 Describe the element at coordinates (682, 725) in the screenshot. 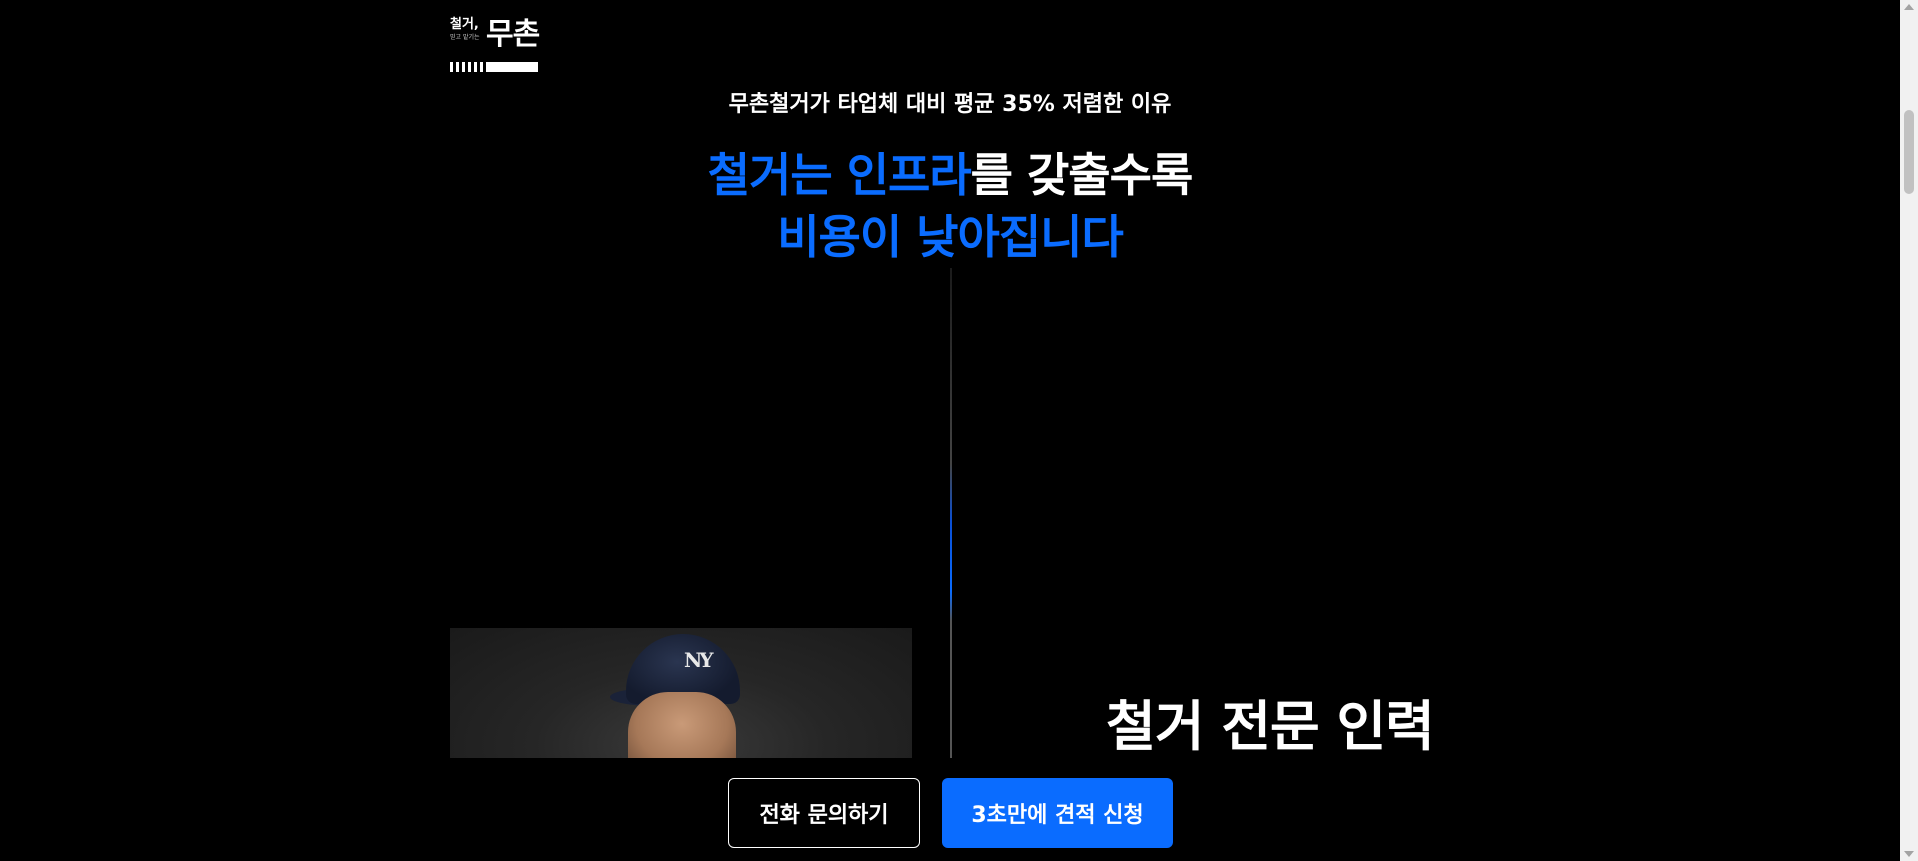

I see `worker-face` at that location.